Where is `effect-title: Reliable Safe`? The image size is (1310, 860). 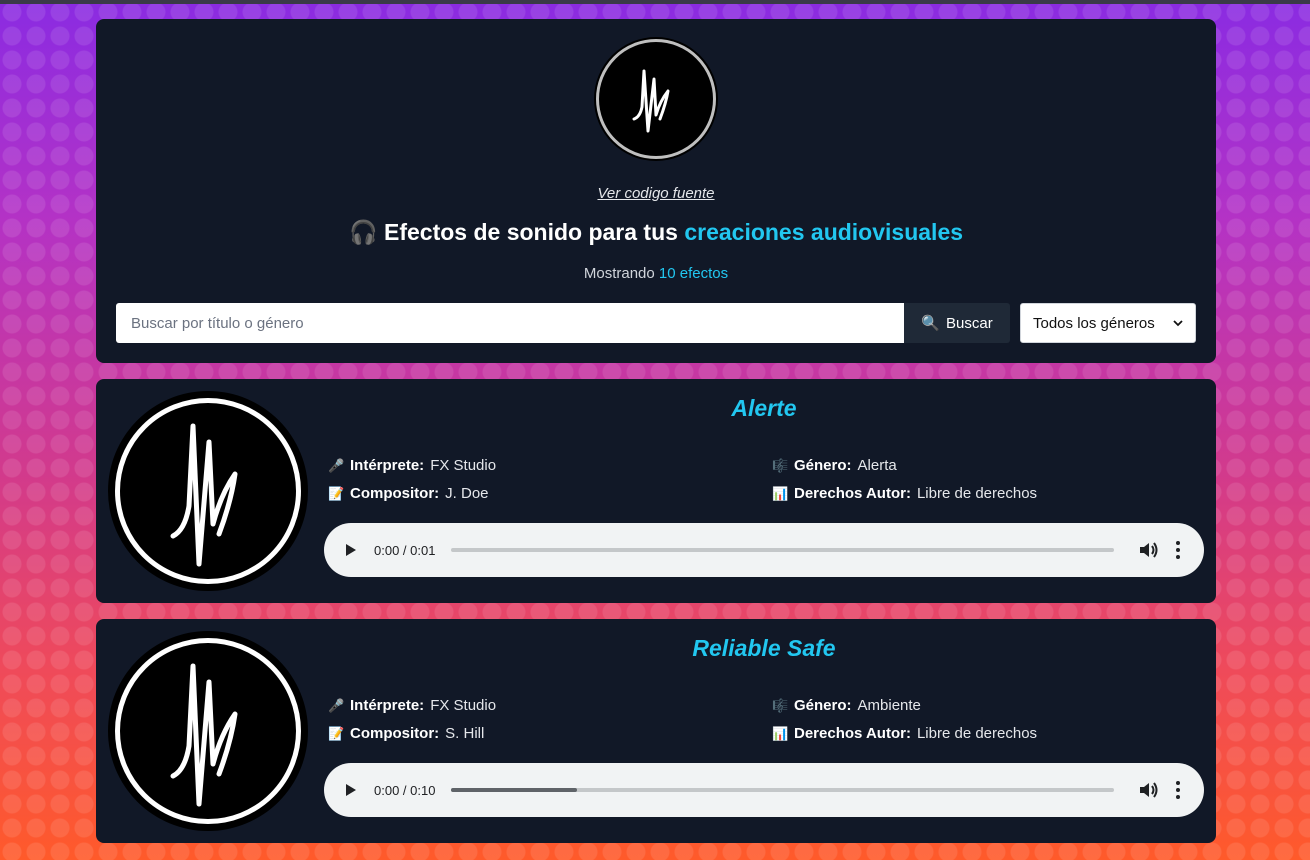 effect-title: Reliable Safe is located at coordinates (764, 648).